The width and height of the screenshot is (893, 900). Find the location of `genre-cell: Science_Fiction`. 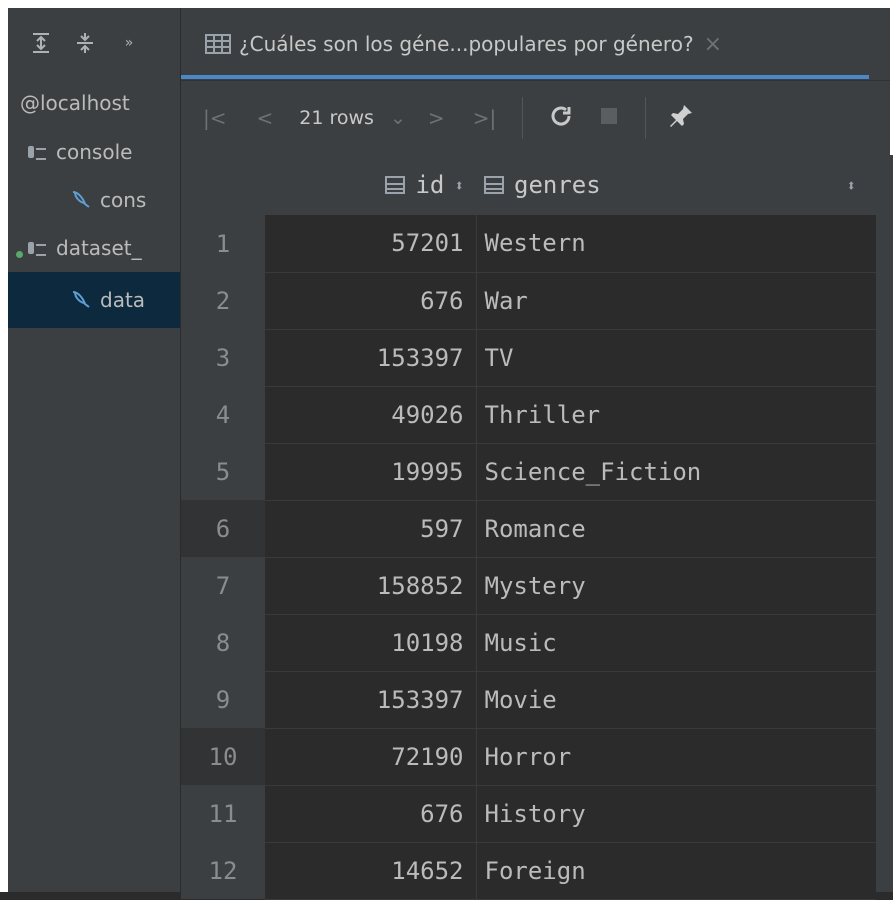

genre-cell: Science_Fiction is located at coordinates (676, 472).